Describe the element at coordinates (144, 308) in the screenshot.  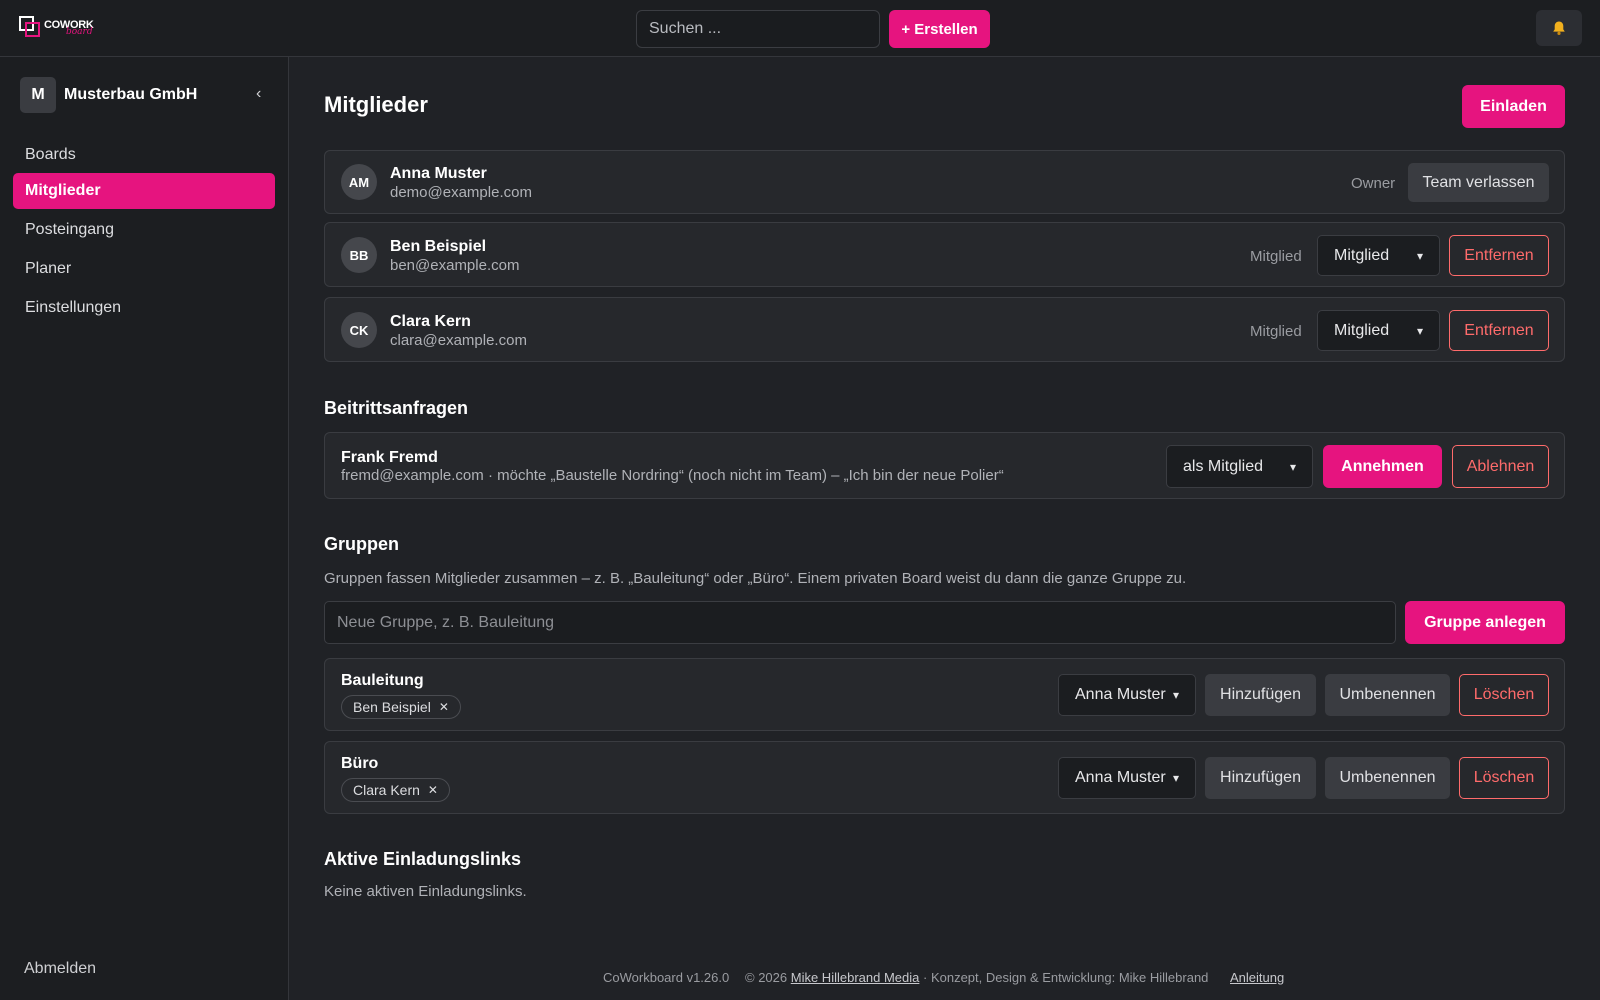
I see `sidebar-item-einstellungen: Einstellungen` at that location.